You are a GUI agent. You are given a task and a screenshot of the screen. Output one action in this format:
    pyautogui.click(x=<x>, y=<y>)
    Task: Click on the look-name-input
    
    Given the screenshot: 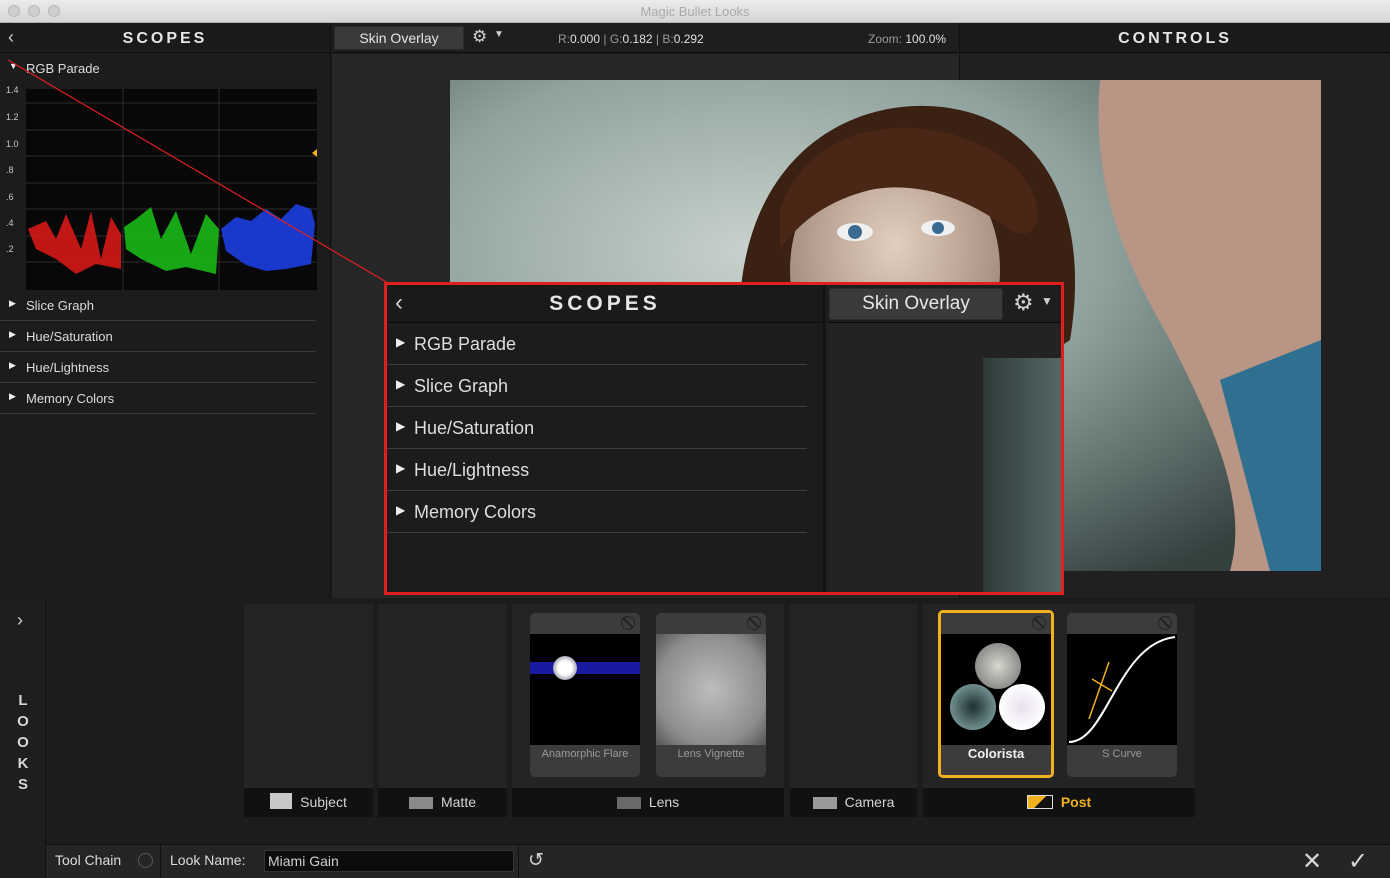 What is the action you would take?
    pyautogui.click(x=389, y=861)
    